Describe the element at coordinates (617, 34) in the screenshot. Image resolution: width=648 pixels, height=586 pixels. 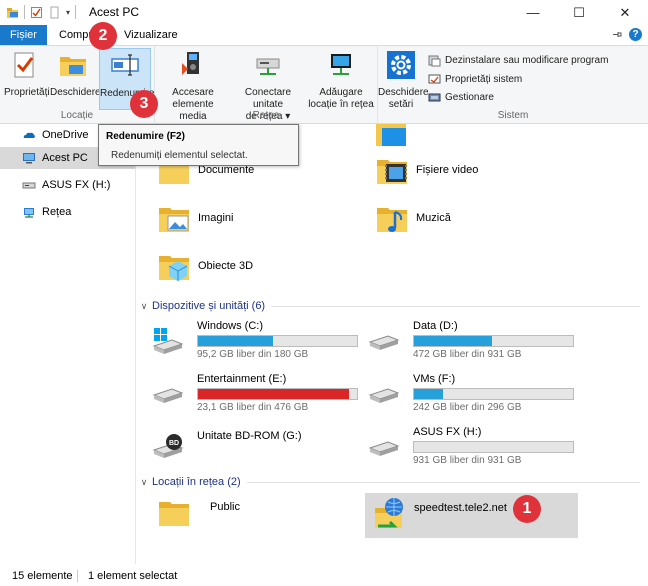
I see `pin-ribbon-icon` at that location.